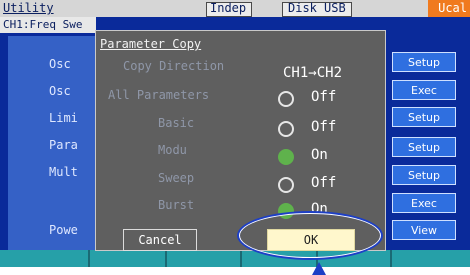 Image resolution: width=470 pixels, height=275 pixels. I want to click on cancel-button: Cancel, so click(160, 240).